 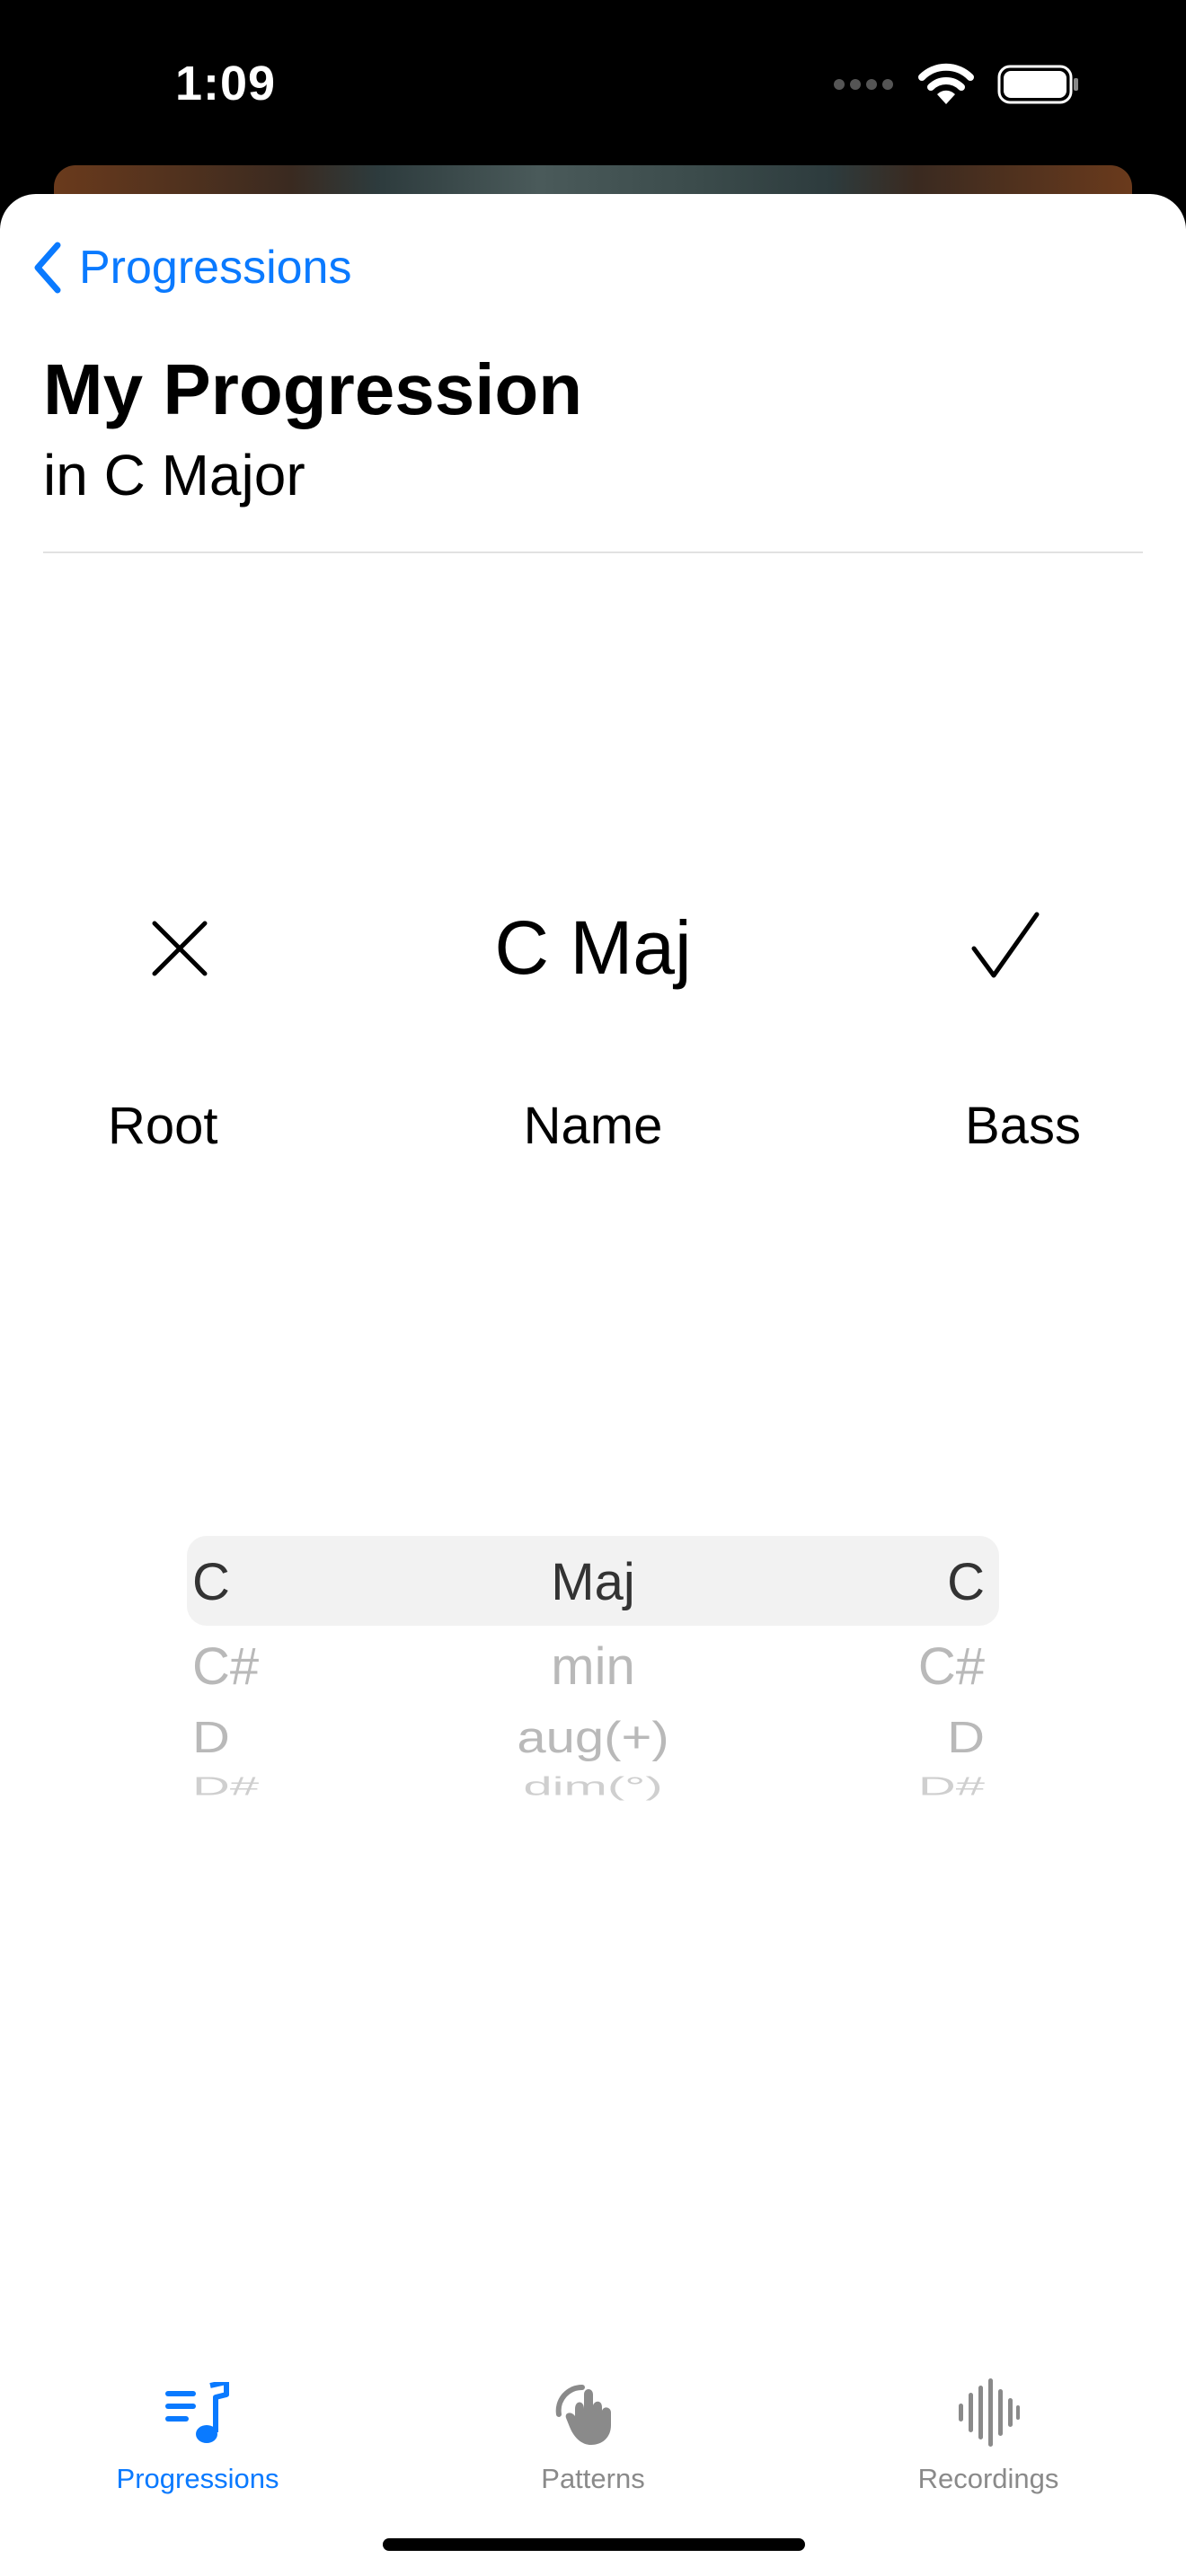 I want to click on tab-label: Progressions, so click(x=197, y=2478).